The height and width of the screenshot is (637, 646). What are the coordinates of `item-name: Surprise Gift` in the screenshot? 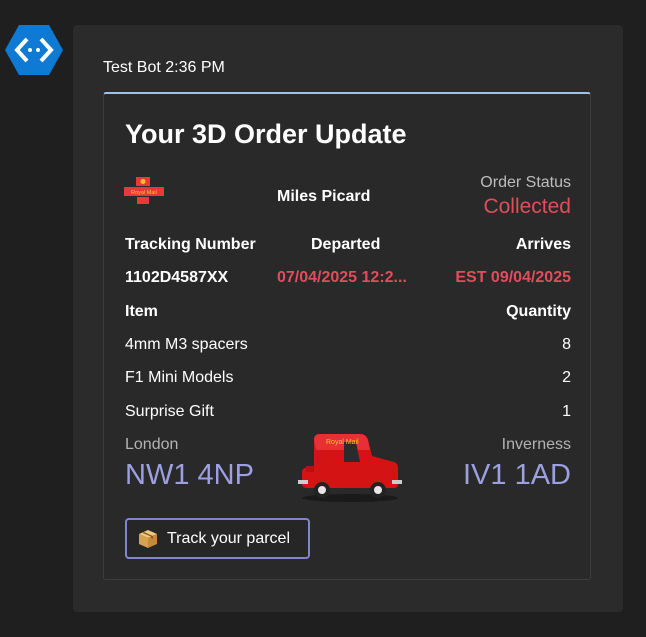 It's located at (169, 411).